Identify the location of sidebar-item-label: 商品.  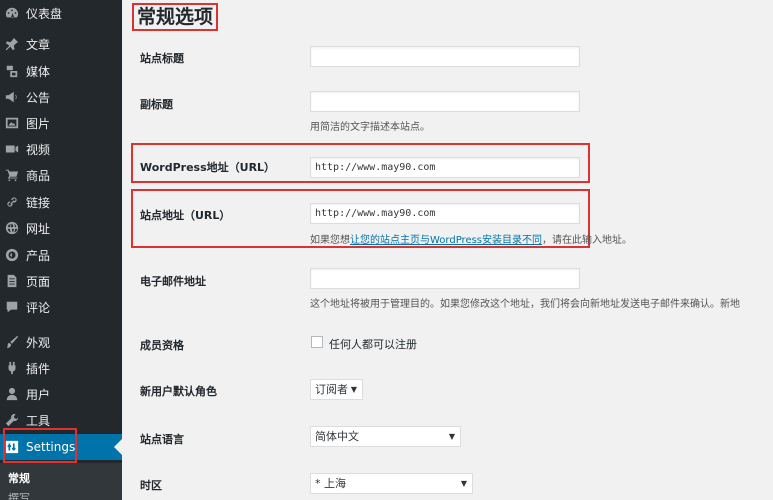
(38, 175).